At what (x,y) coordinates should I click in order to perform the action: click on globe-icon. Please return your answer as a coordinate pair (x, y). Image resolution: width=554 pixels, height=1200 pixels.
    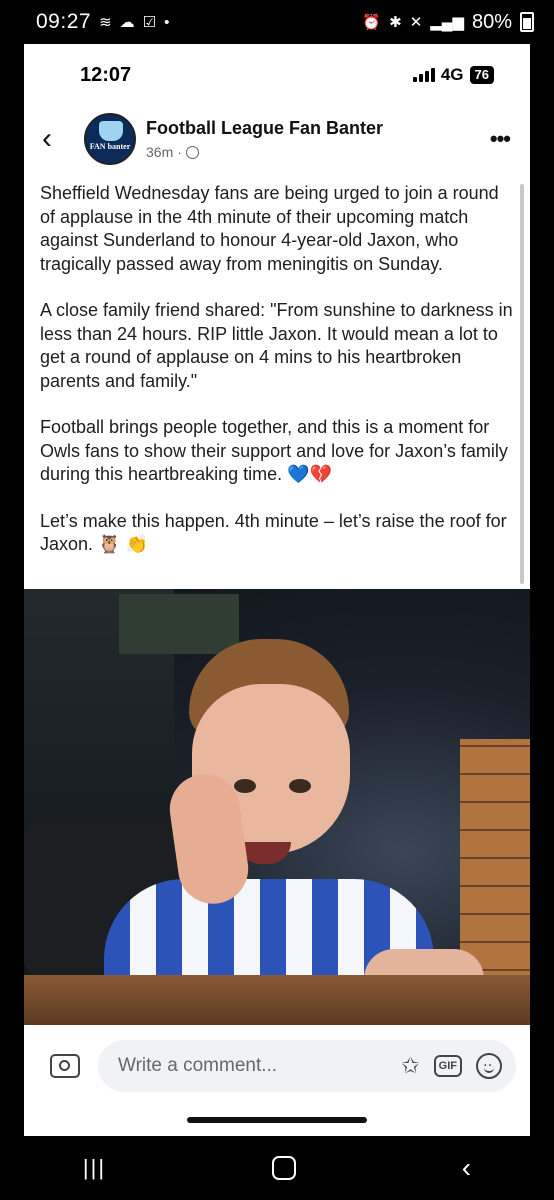
    Looking at the image, I should click on (192, 152).